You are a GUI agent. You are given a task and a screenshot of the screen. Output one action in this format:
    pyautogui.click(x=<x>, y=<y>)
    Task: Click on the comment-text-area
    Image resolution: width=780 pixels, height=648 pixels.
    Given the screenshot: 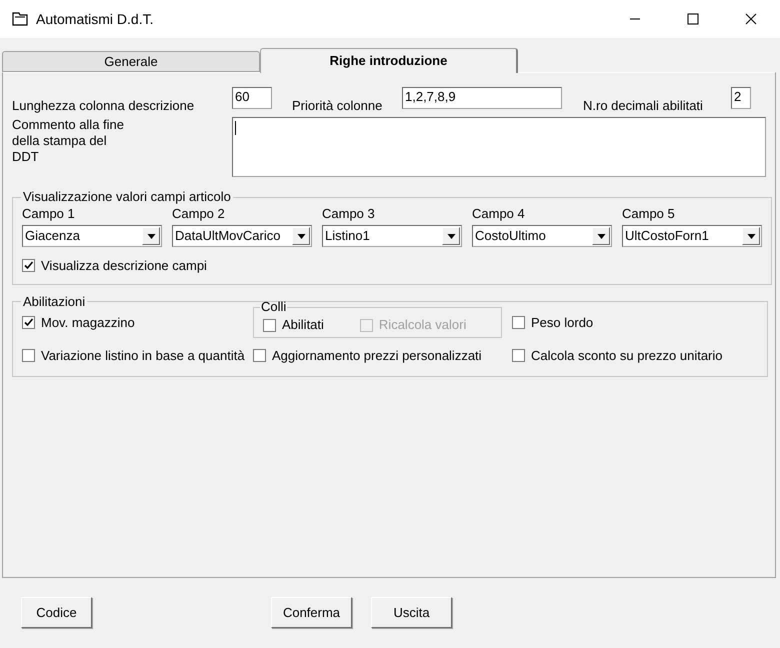 What is the action you would take?
    pyautogui.click(x=499, y=147)
    